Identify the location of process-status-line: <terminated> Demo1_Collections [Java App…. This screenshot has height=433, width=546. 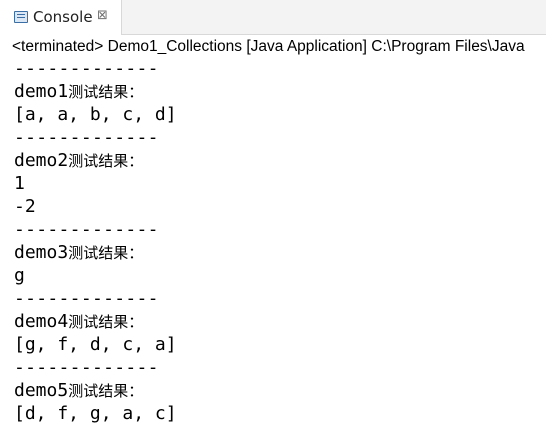
(268, 46).